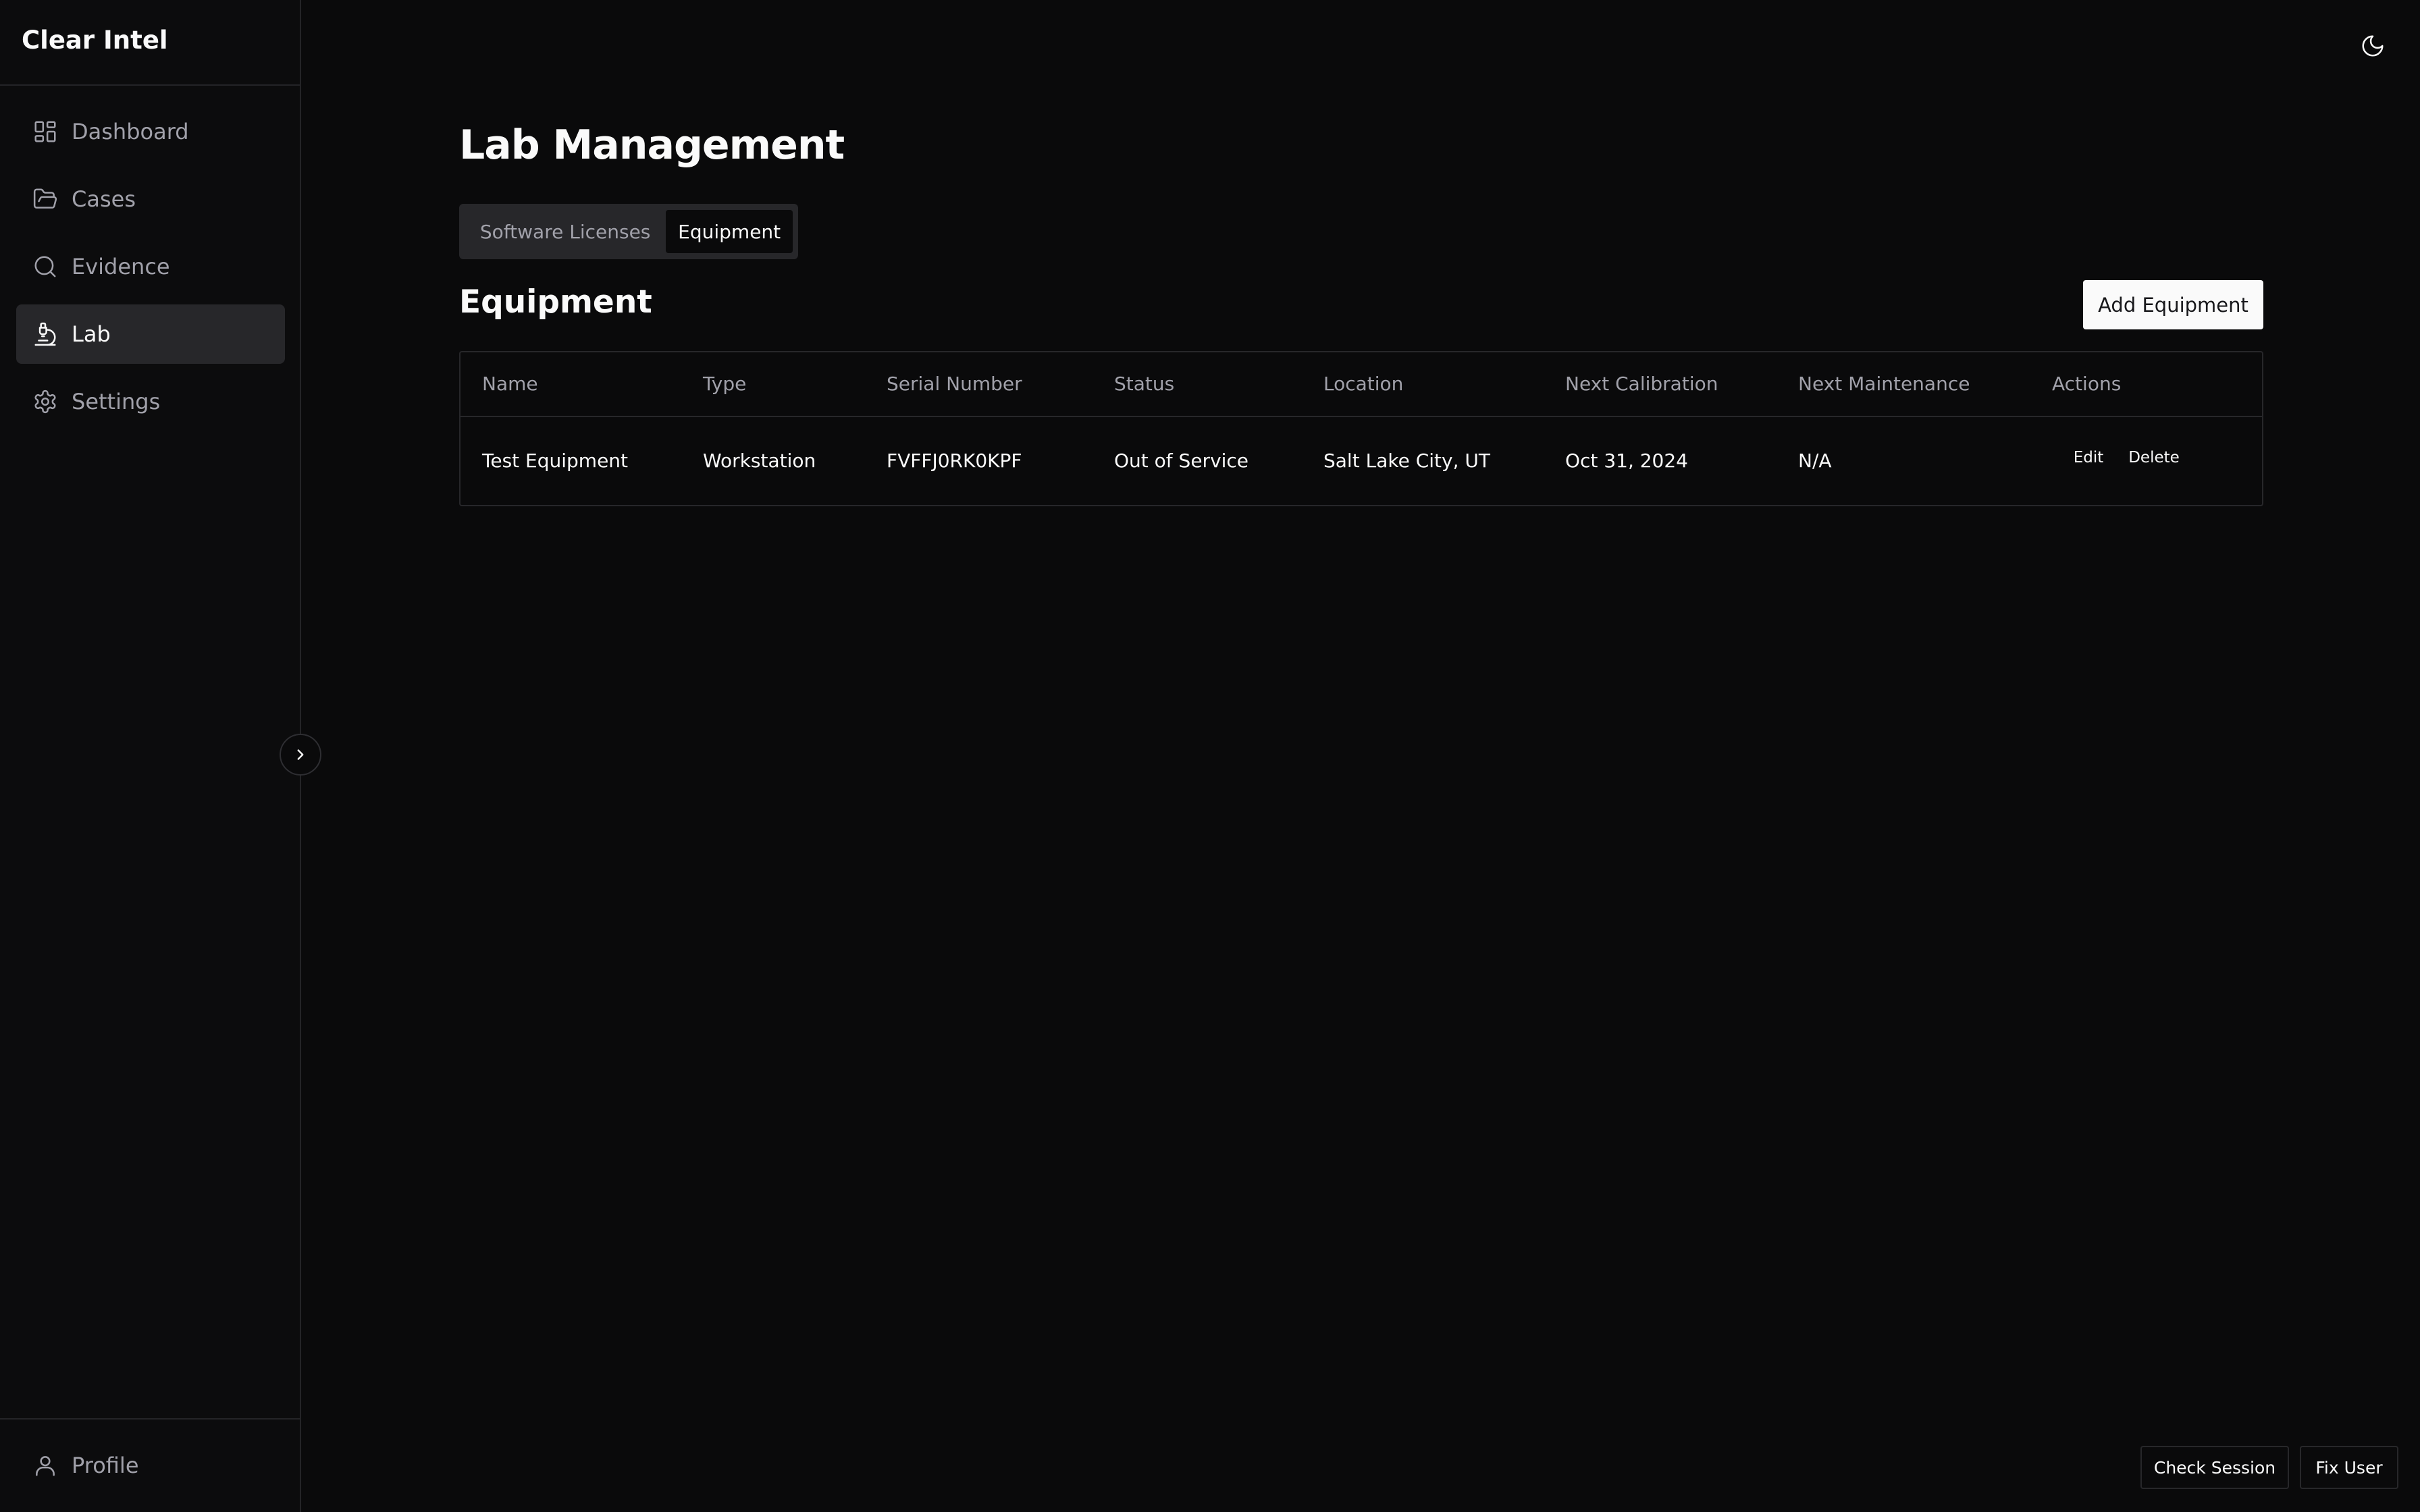  I want to click on cell-name: Test Equipment, so click(555, 461).